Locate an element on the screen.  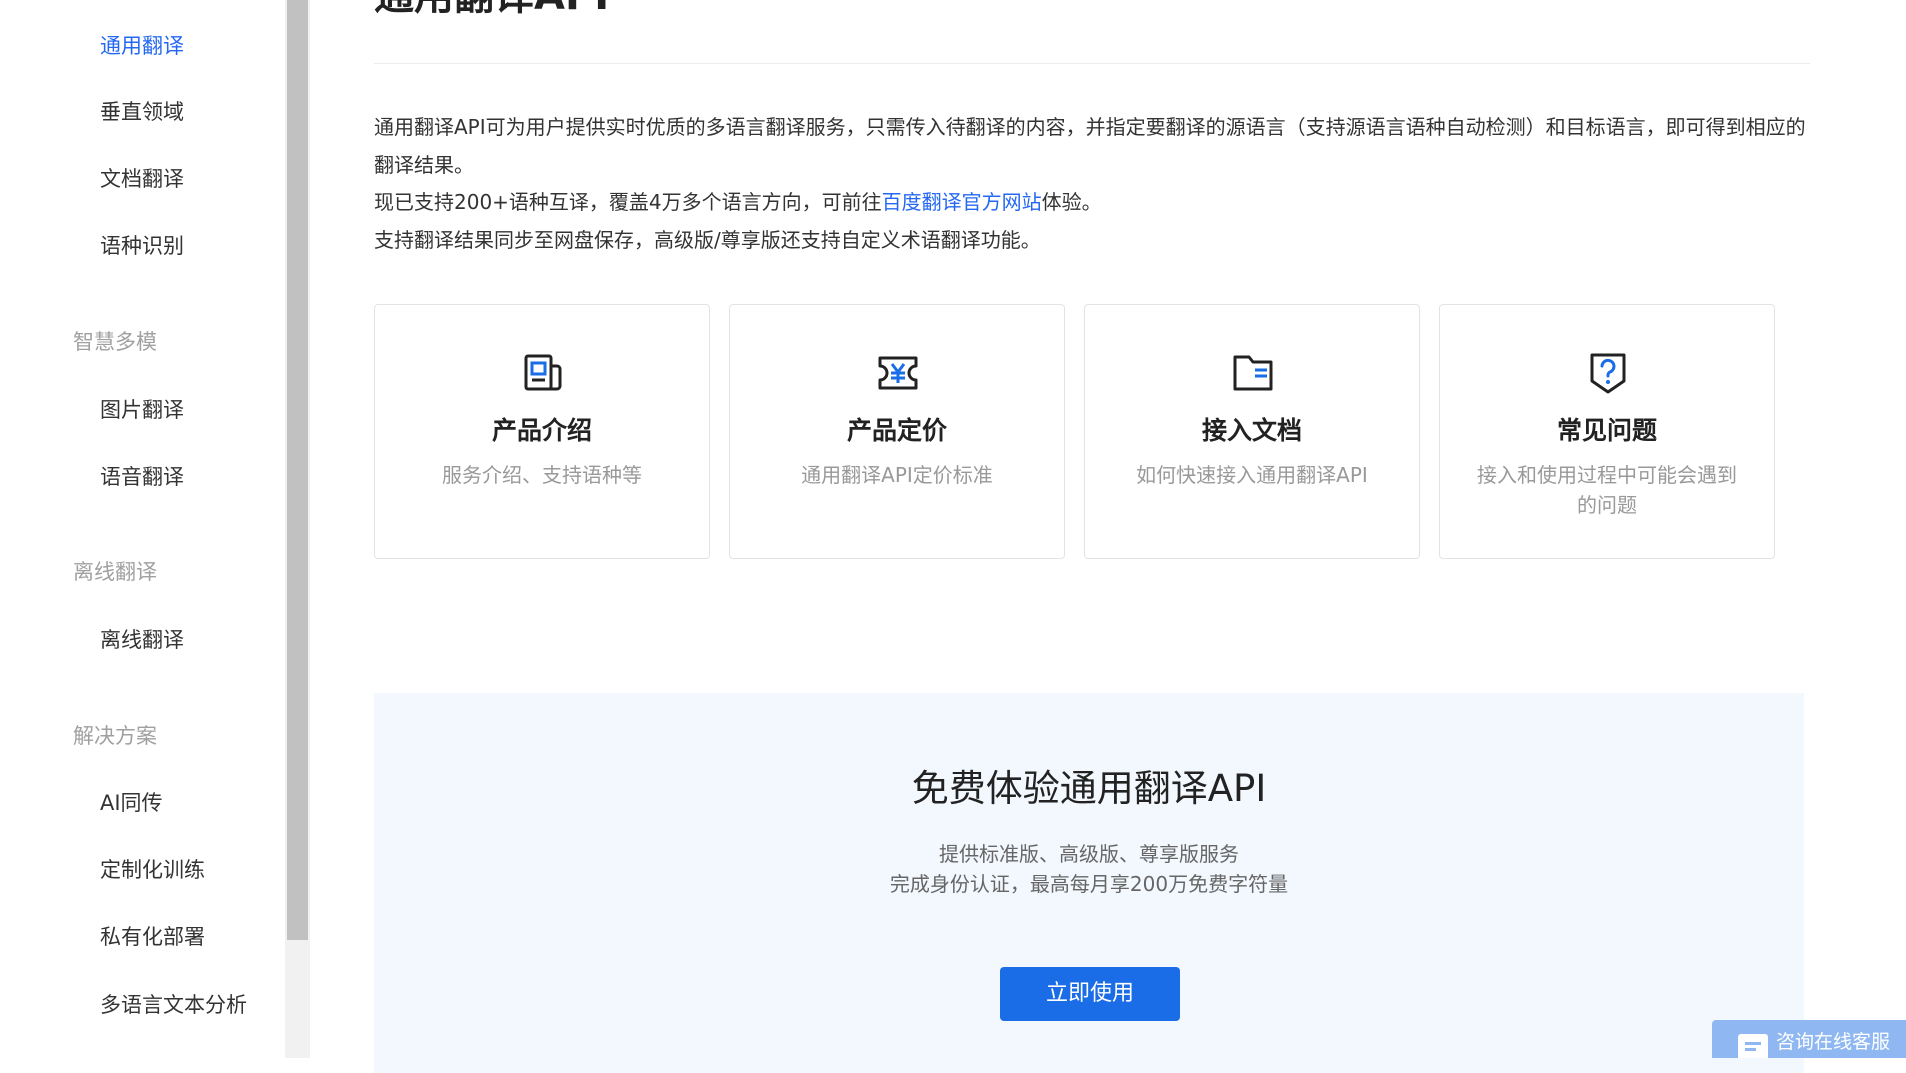
page-title: 通用翻译API is located at coordinates (491, 10).